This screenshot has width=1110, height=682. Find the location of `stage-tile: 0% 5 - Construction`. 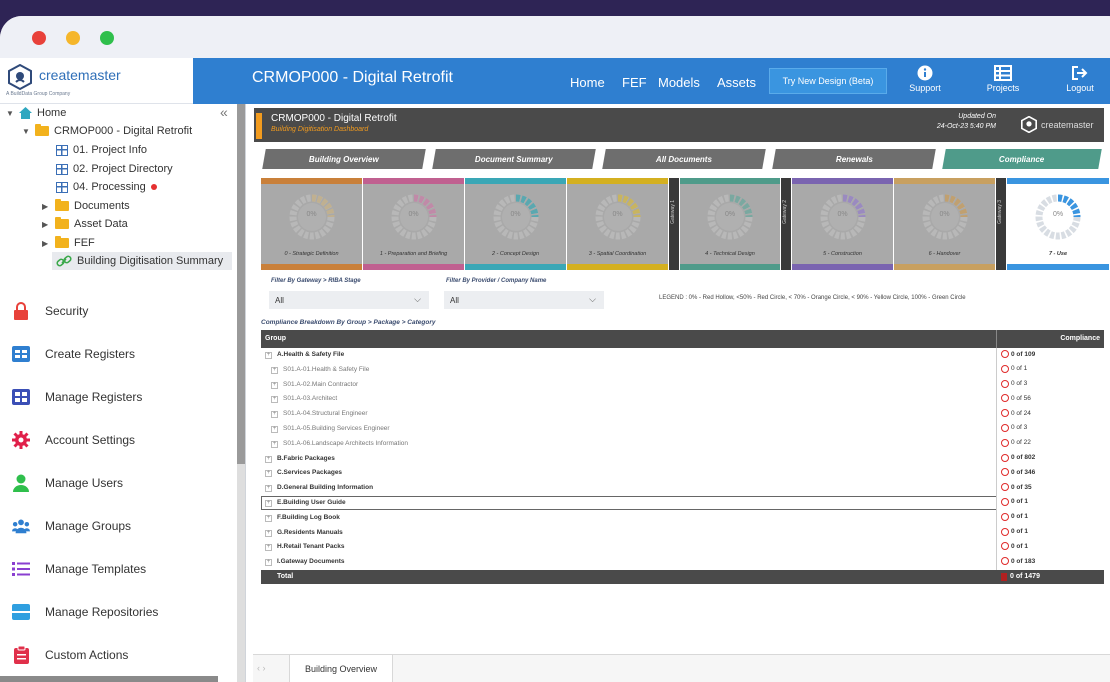

stage-tile: 0% 5 - Construction is located at coordinates (842, 224).